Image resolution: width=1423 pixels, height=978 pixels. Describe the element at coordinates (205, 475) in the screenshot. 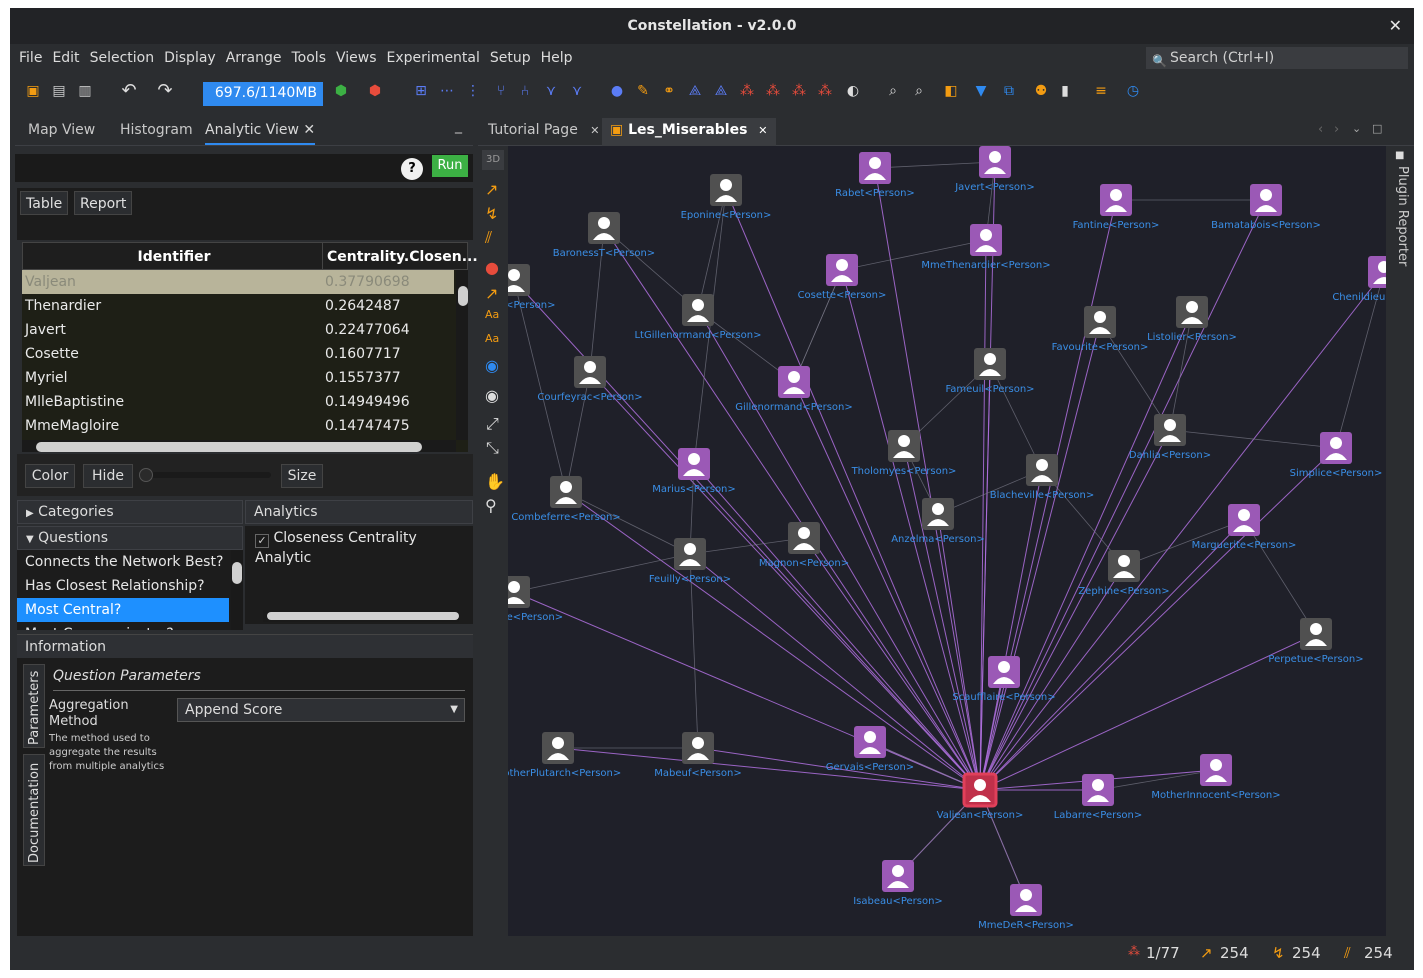

I see `size-slider` at that location.